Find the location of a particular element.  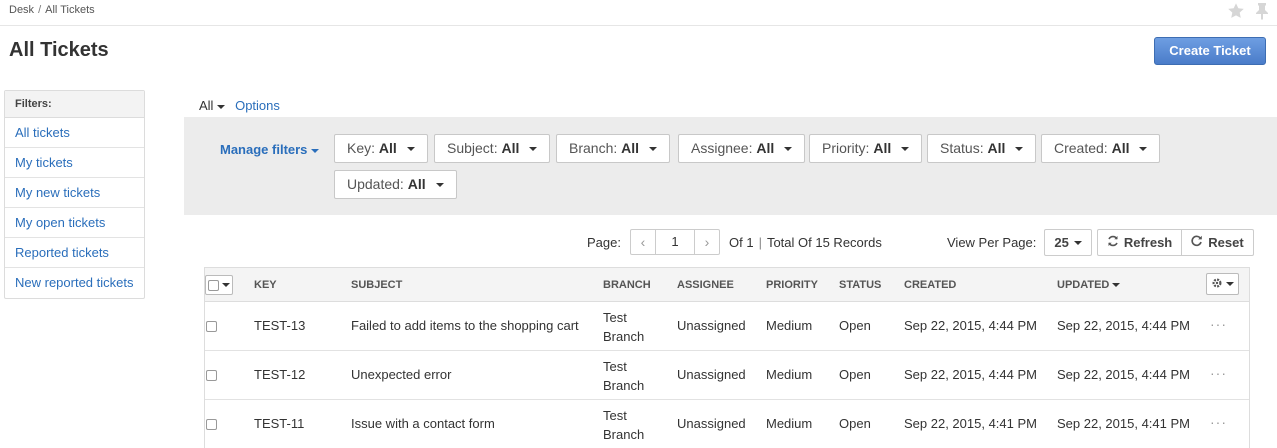

cell-subject: Failed to add items to the shopping cart is located at coordinates (465, 325).